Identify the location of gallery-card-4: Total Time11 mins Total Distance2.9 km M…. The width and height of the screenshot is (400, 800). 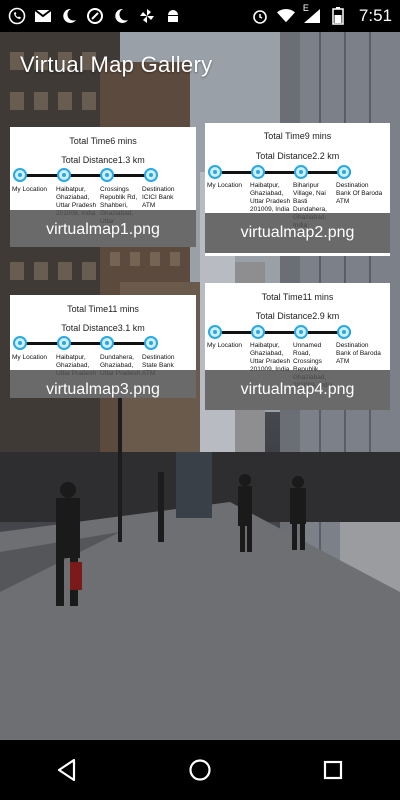
(297, 346).